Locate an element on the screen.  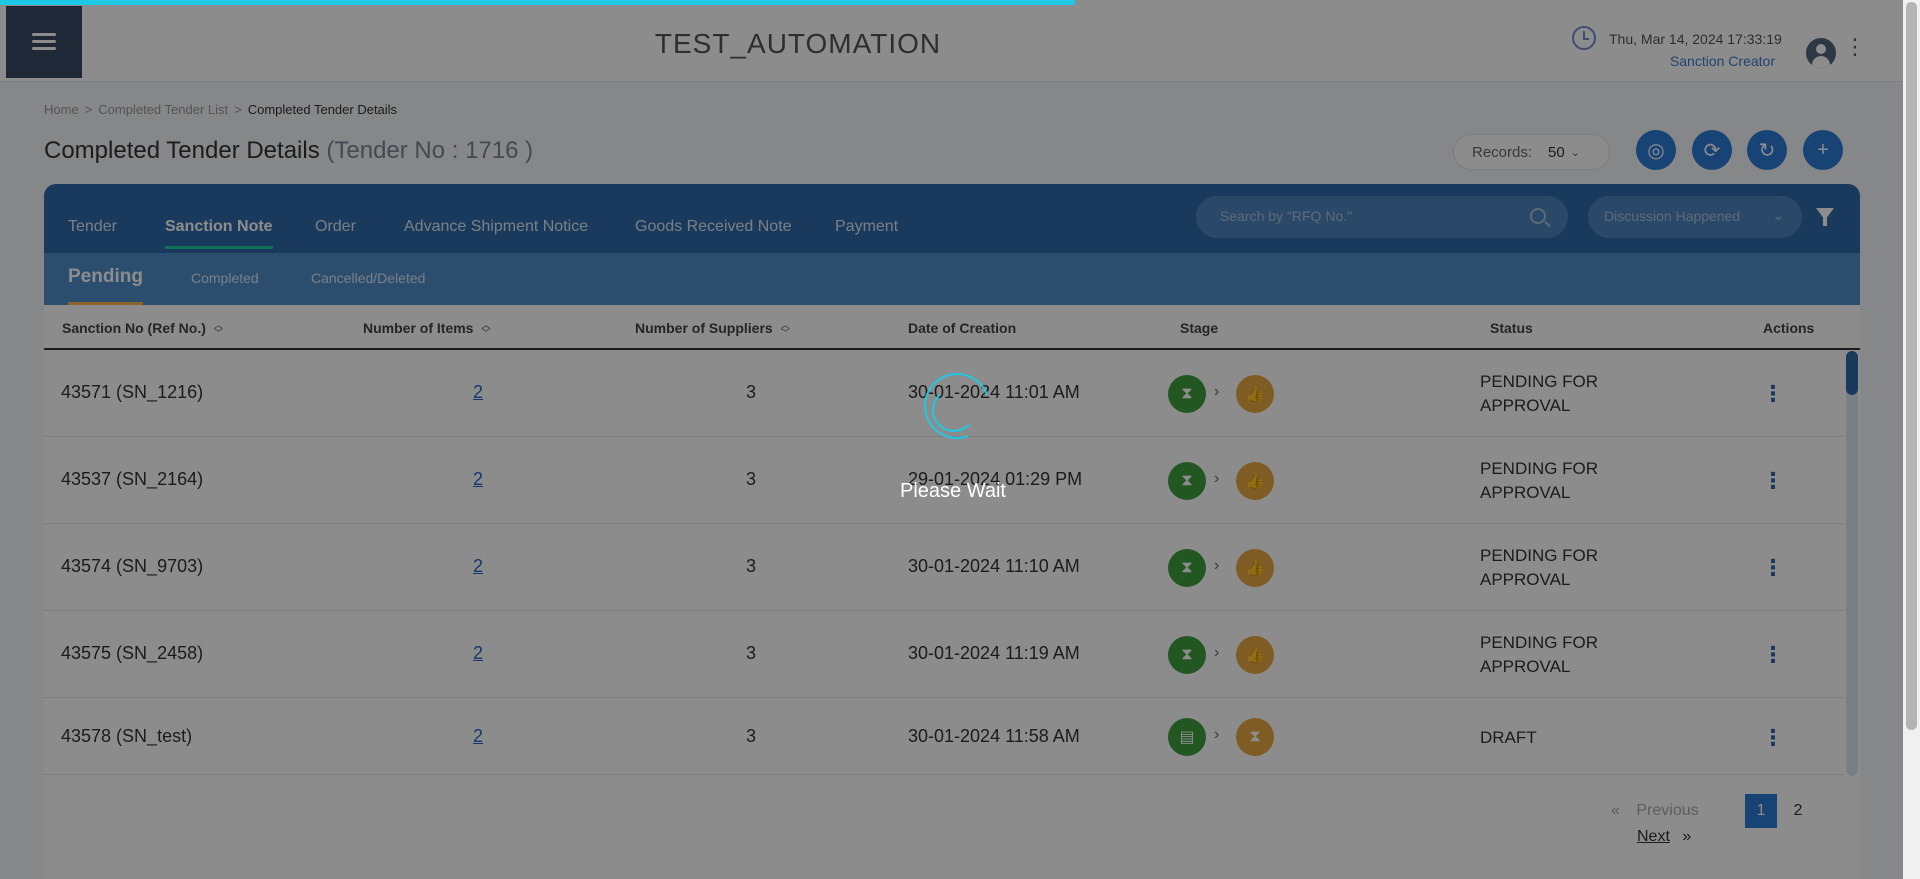
loading-spinner-inner-icon is located at coordinates (954, 410).